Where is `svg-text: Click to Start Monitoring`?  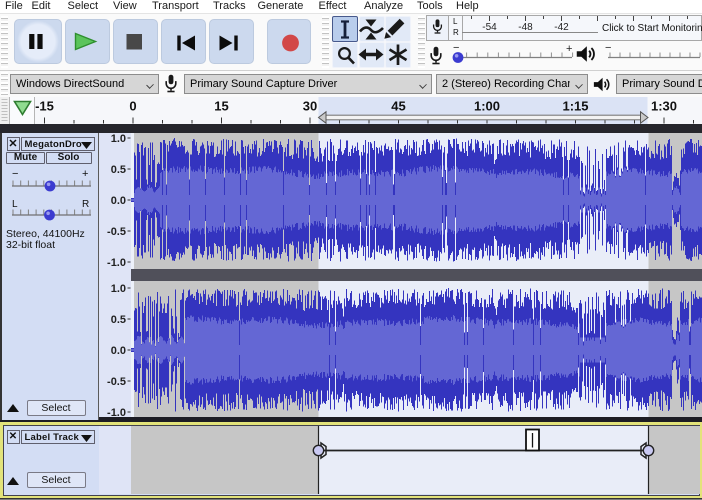
svg-text: Click to Start Monitoring is located at coordinates (652, 28).